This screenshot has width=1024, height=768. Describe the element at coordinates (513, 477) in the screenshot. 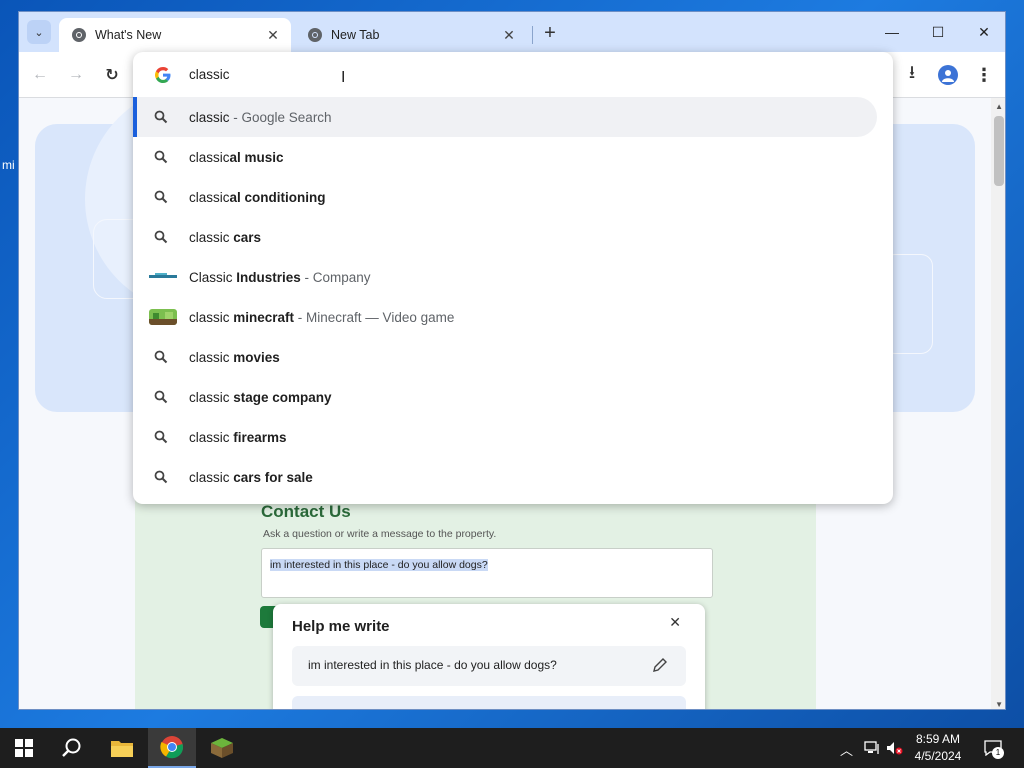

I see `omnibox-suggestion: classic cars for sale` at that location.